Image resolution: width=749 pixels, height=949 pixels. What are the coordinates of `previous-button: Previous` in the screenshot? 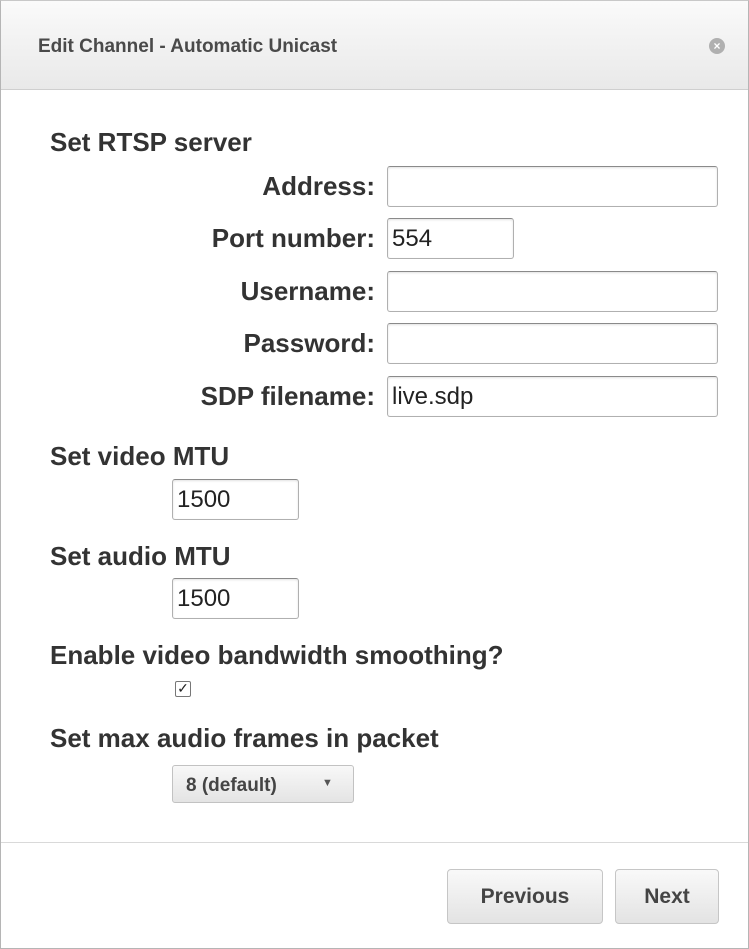 It's located at (525, 896).